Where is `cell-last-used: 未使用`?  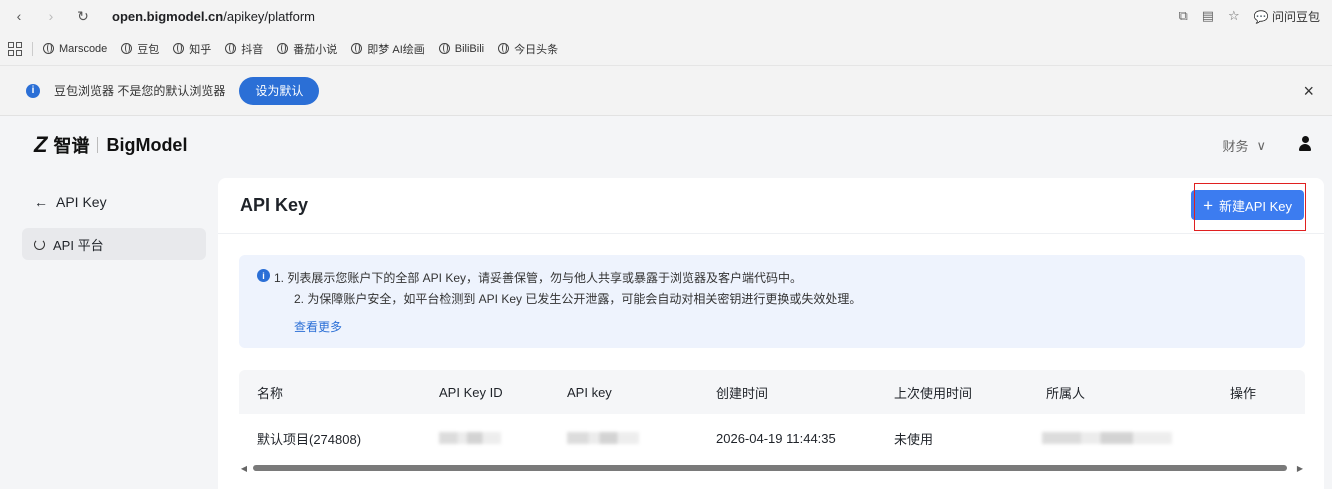 cell-last-used: 未使用 is located at coordinates (914, 439).